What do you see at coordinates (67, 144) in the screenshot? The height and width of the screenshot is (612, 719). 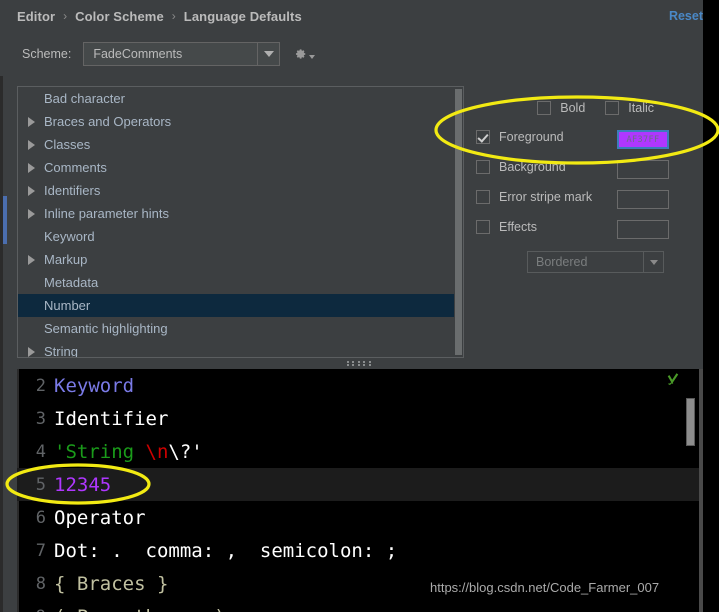 I see `tree-item-label: Classes` at bounding box center [67, 144].